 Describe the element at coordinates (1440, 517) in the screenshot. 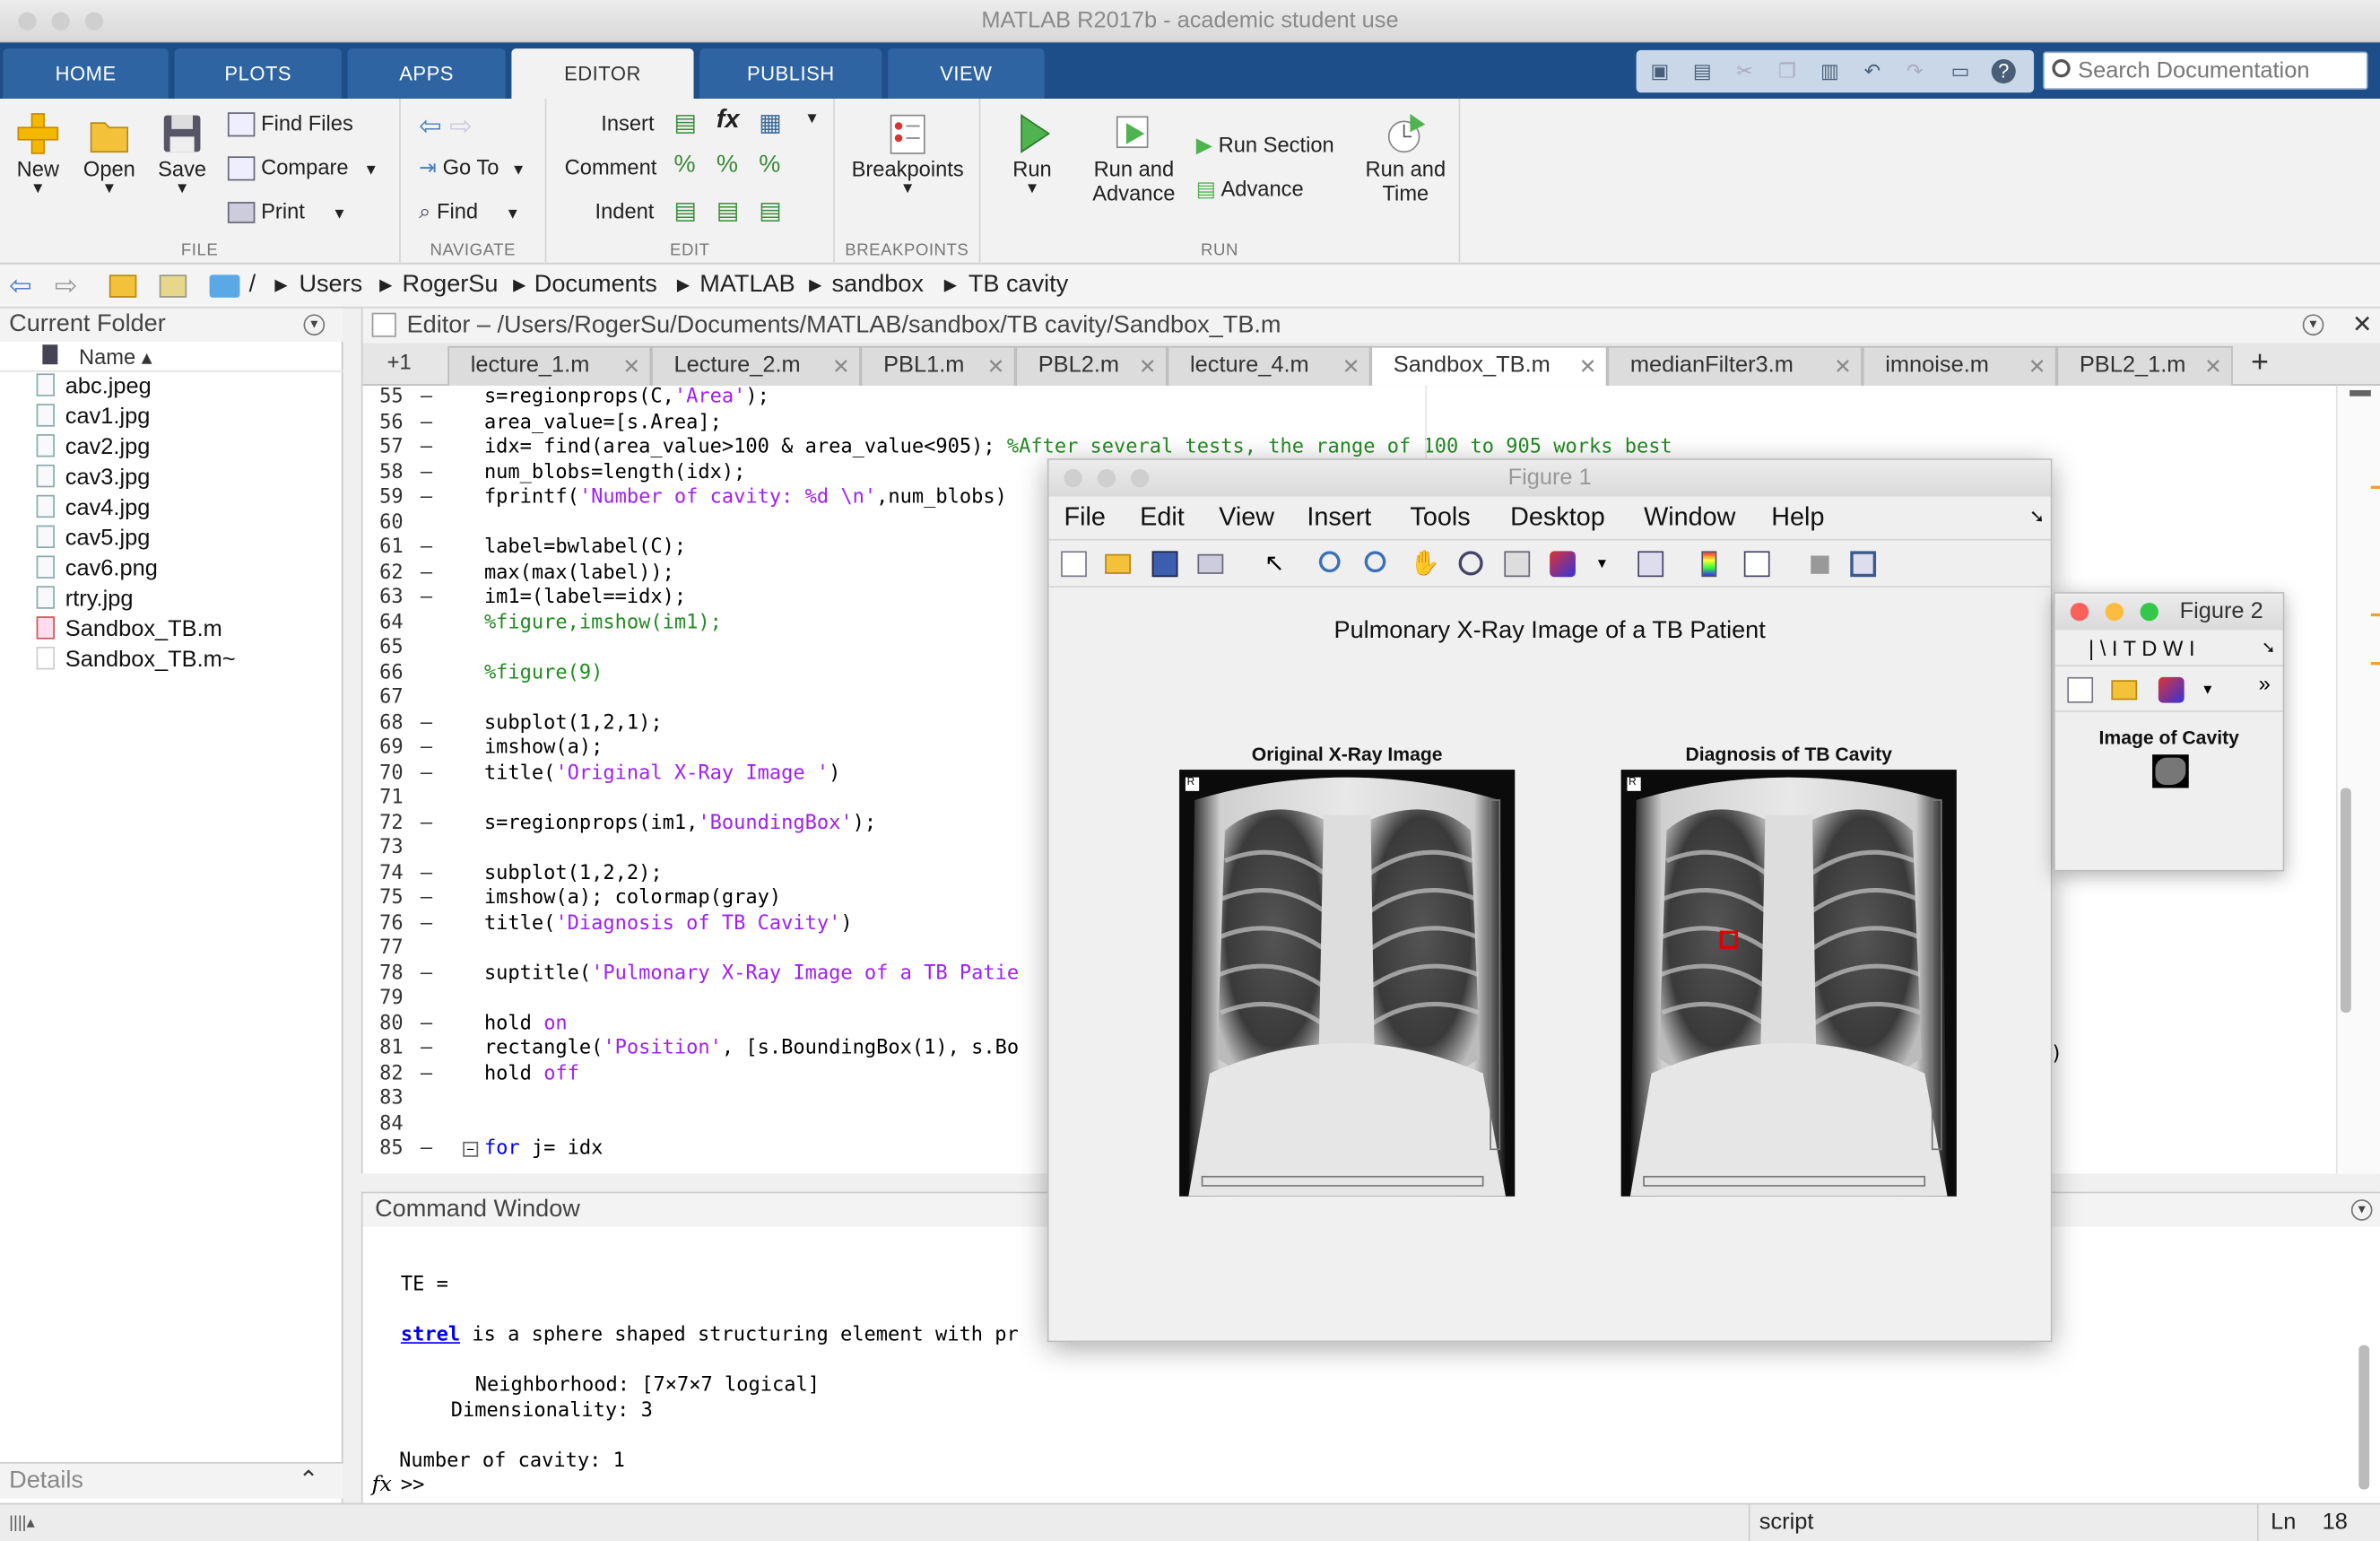

I see `menu-tools: Tools` at that location.